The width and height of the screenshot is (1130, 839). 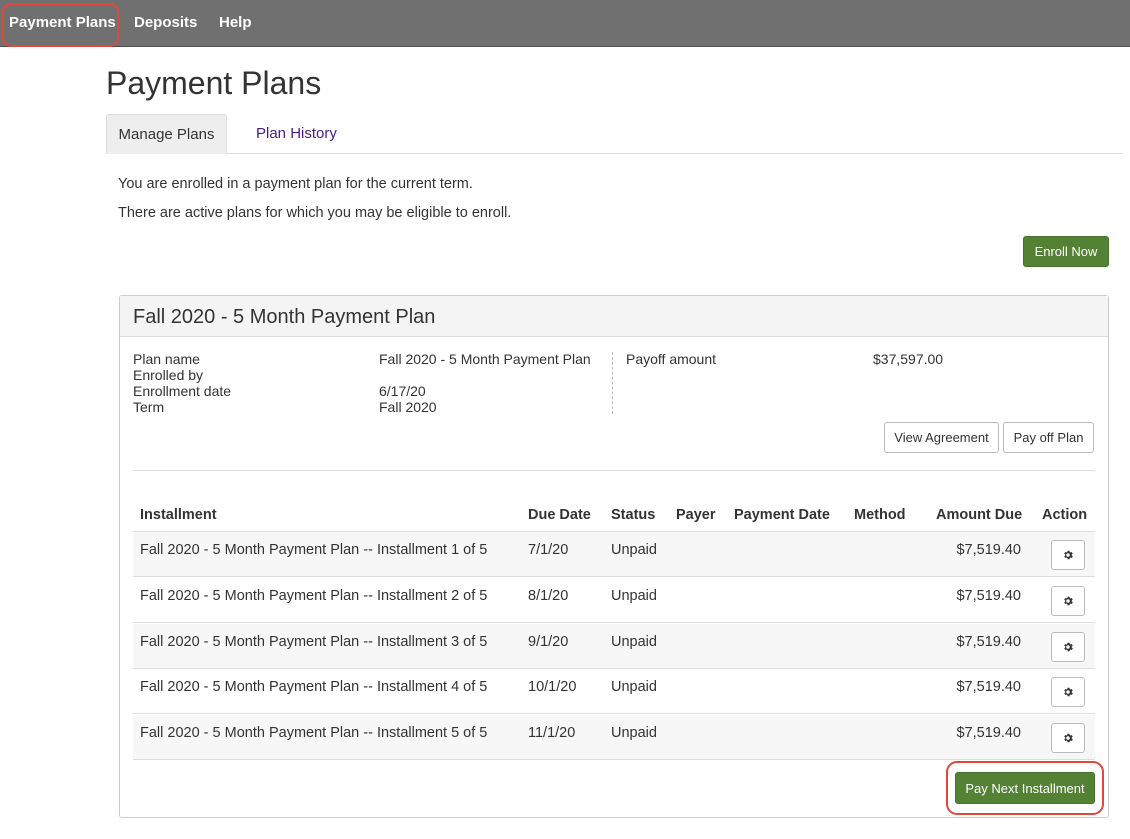 What do you see at coordinates (168, 375) in the screenshot?
I see `enrolled-by-label: Enrolled by` at bounding box center [168, 375].